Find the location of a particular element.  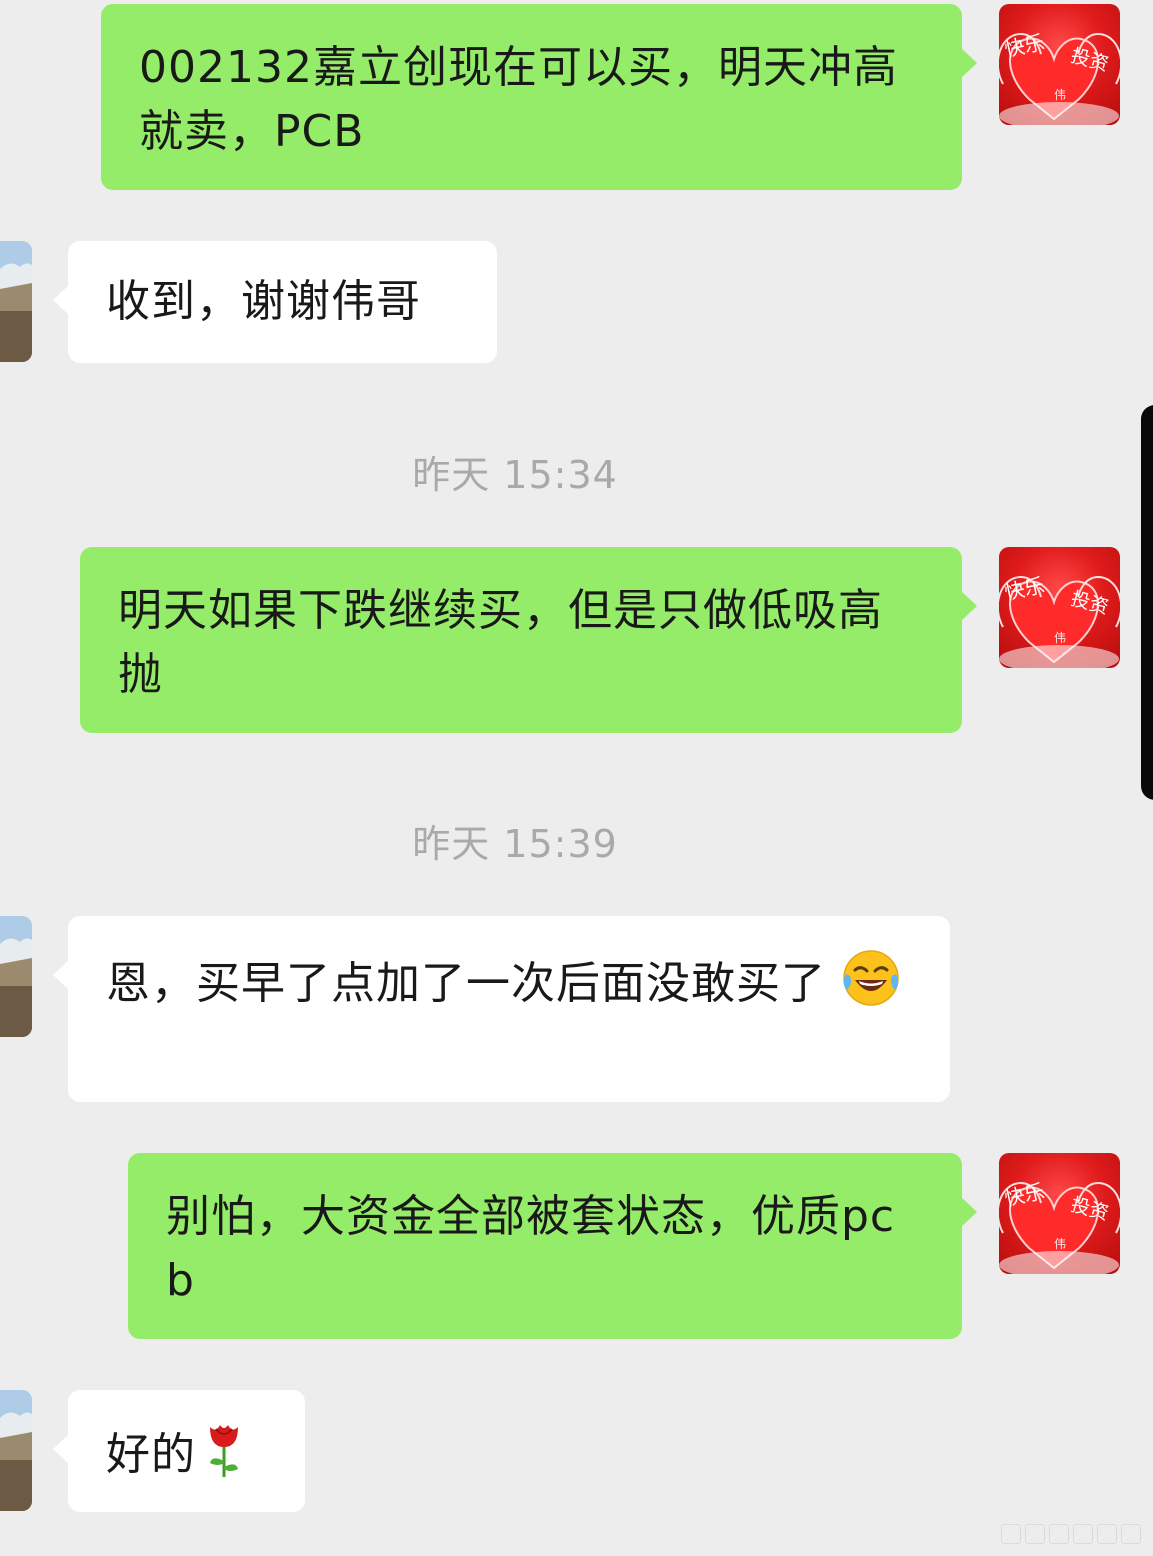

message-bubble-self: 明天如果下跌继续买，但是只做低吸高抛 is located at coordinates (528, 640).